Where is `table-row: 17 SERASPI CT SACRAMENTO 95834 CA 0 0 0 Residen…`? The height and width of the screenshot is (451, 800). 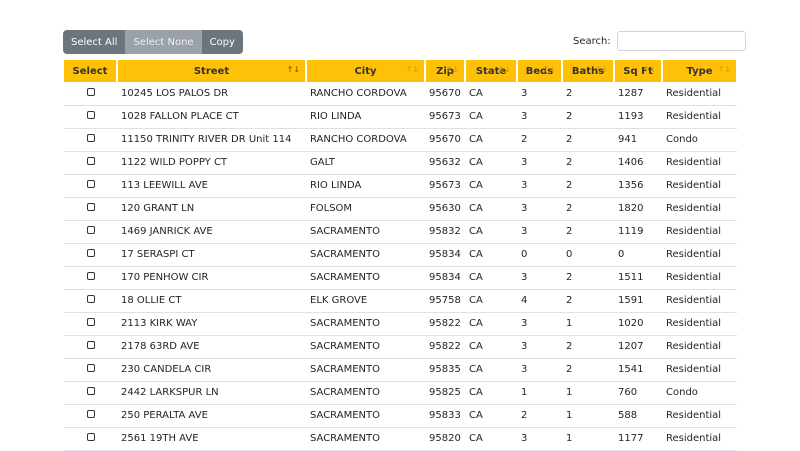
table-row: 17 SERASPI CT SACRAMENTO 95834 CA 0 0 0 Residen… is located at coordinates (400, 255).